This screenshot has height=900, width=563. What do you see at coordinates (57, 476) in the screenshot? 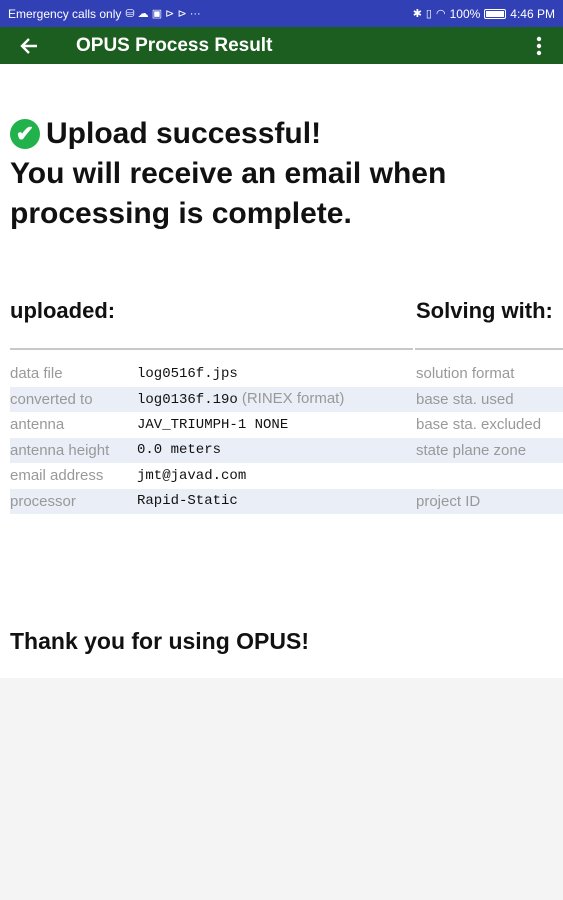
I see `row-label: email address` at bounding box center [57, 476].